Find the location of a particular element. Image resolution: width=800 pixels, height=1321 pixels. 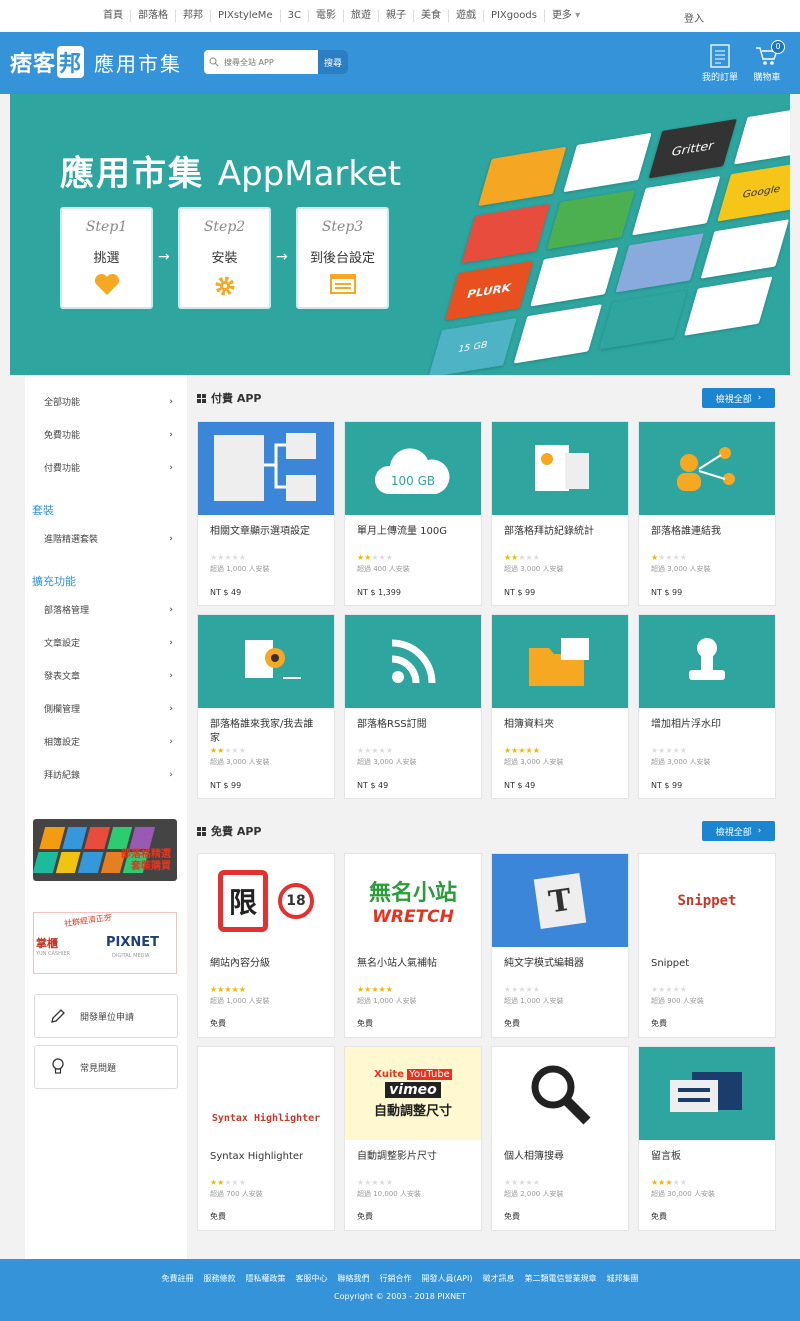

app-price: NT $ 99 is located at coordinates (226, 785).